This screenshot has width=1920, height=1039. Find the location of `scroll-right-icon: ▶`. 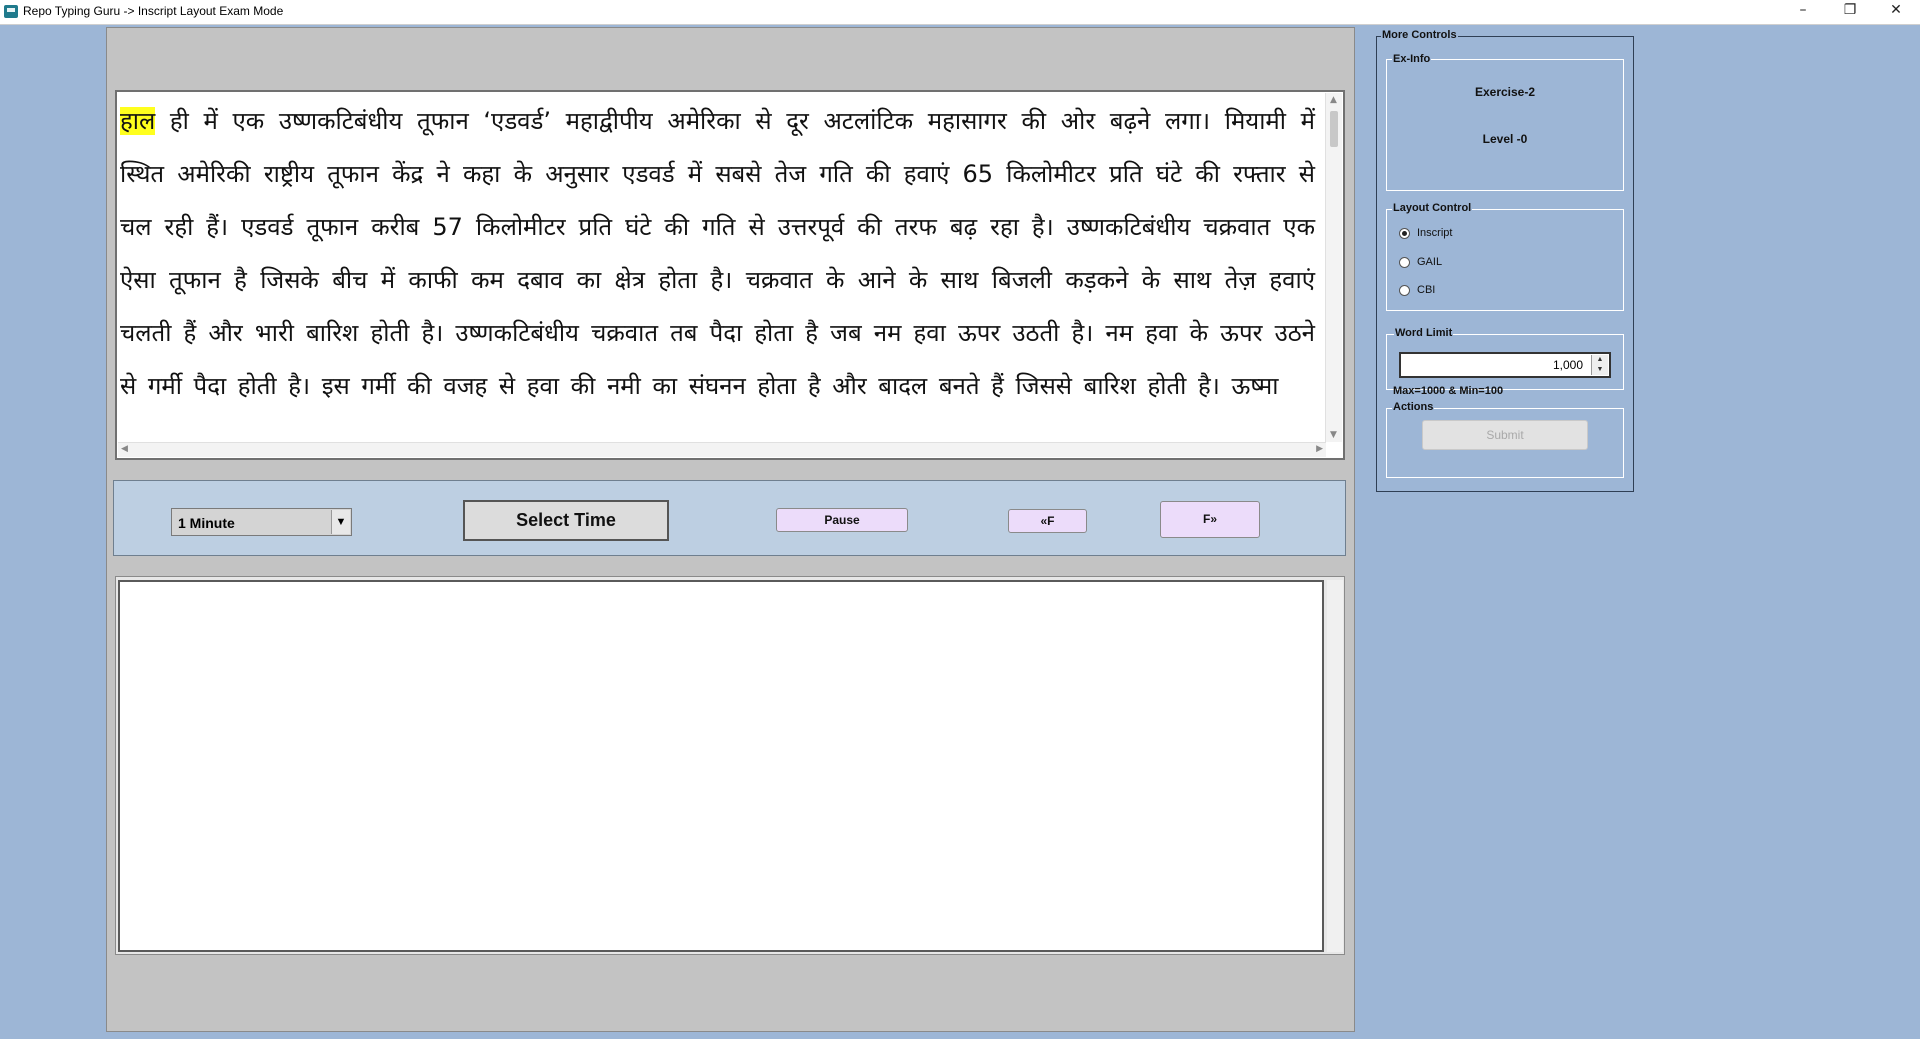

scroll-right-icon: ▶ is located at coordinates (1319, 449).